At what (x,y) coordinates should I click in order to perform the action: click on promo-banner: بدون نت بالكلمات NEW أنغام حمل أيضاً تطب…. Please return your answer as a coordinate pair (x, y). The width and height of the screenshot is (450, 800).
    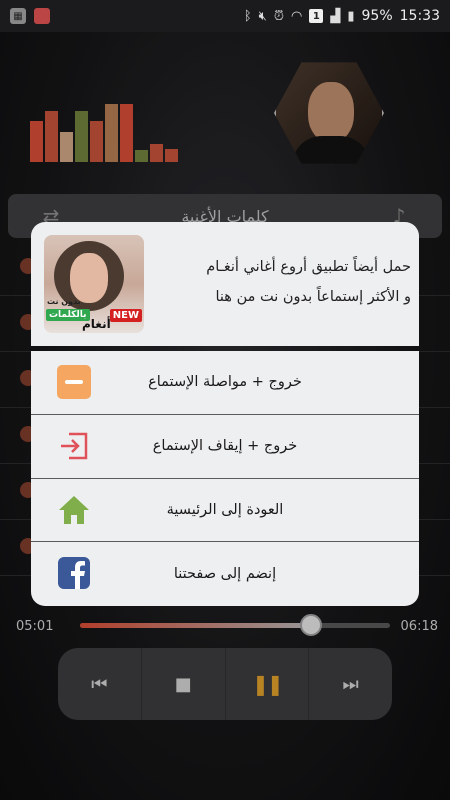
    Looking at the image, I should click on (225, 284).